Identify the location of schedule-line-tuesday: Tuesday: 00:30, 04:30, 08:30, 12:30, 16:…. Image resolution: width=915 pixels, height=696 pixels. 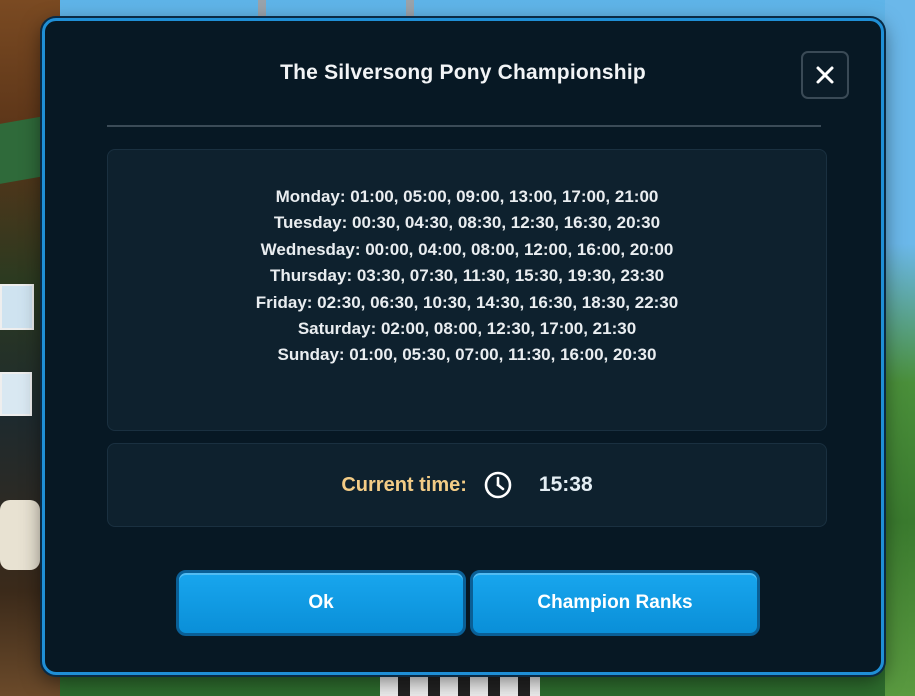
(467, 223).